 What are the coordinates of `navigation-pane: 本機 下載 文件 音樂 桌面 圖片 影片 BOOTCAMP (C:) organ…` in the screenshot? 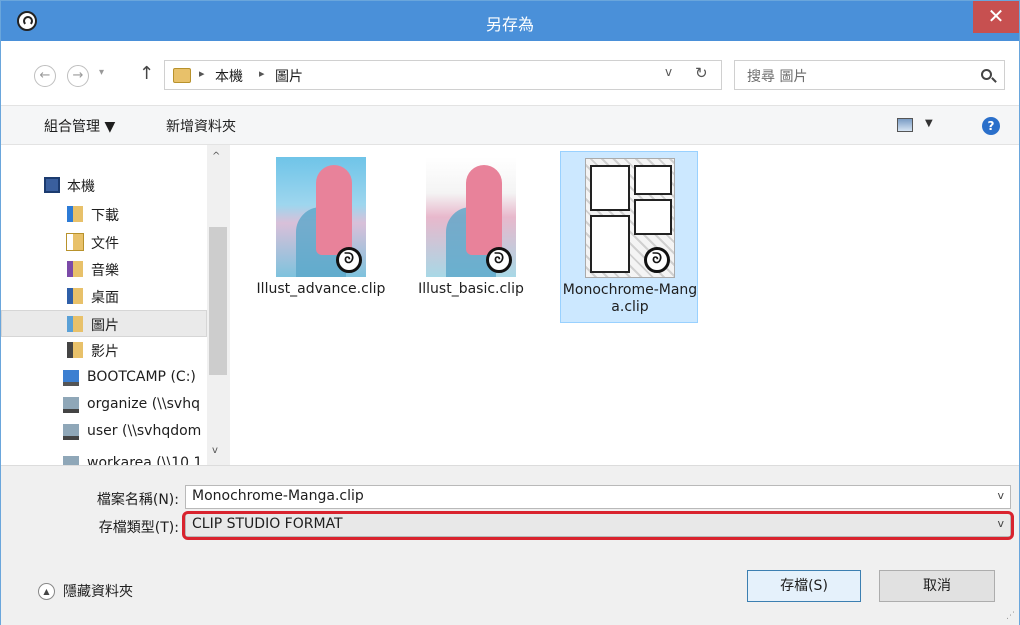 It's located at (115, 305).